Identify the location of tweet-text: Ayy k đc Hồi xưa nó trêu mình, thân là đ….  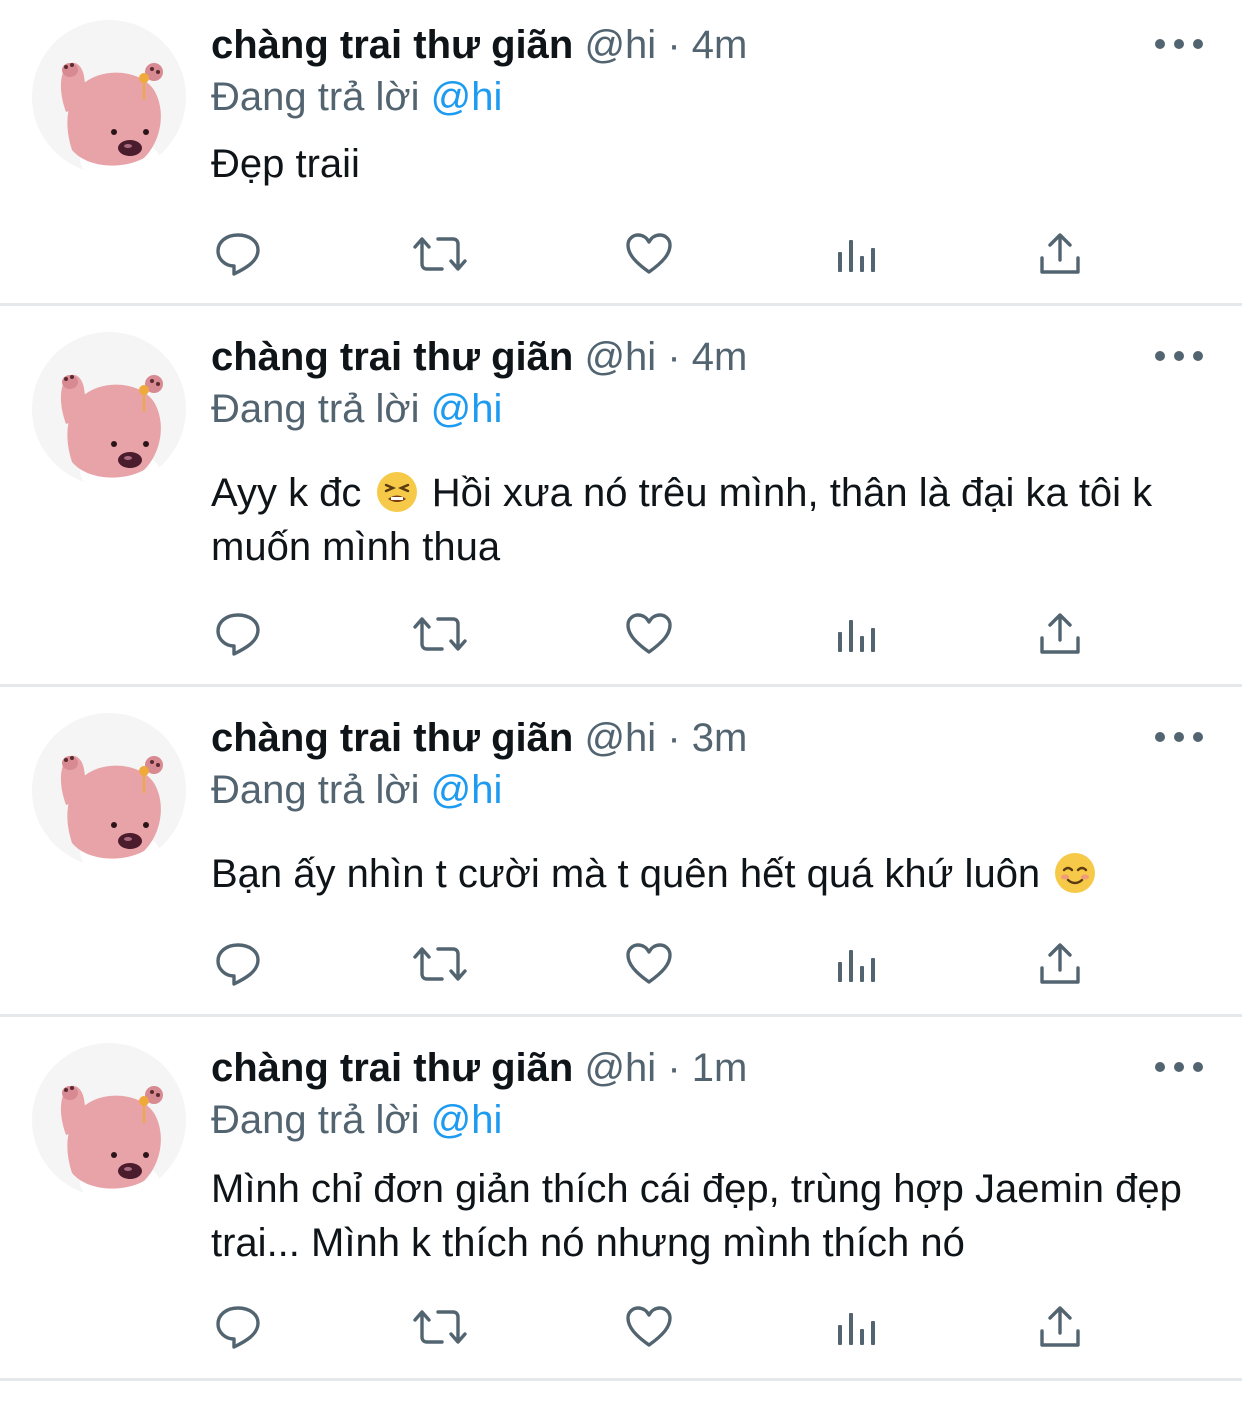
(691, 520).